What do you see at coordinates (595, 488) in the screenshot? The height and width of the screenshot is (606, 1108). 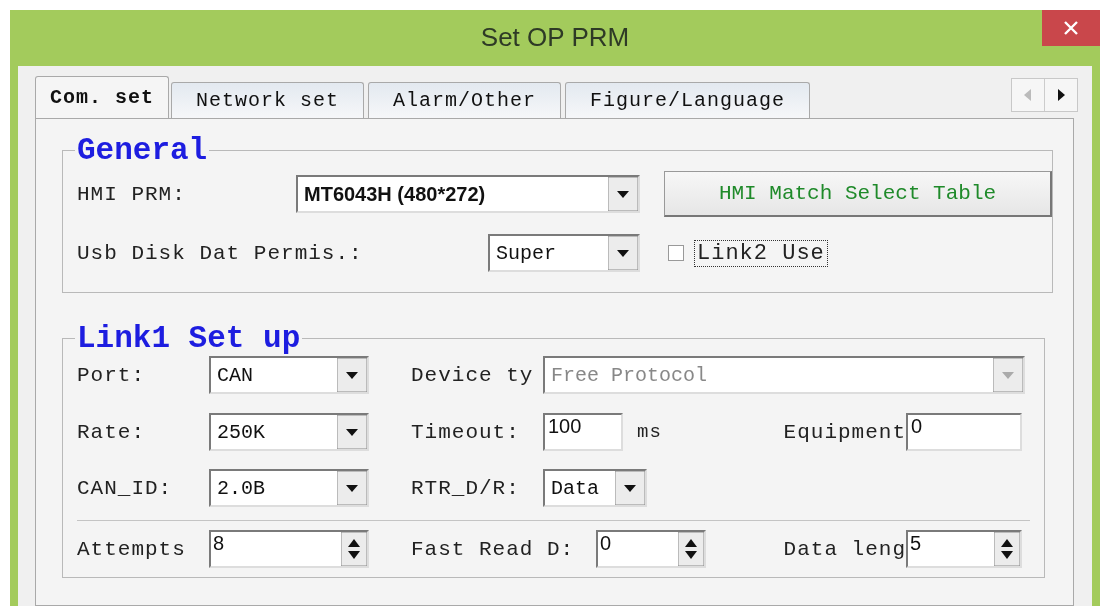 I see `dropdown: Data` at bounding box center [595, 488].